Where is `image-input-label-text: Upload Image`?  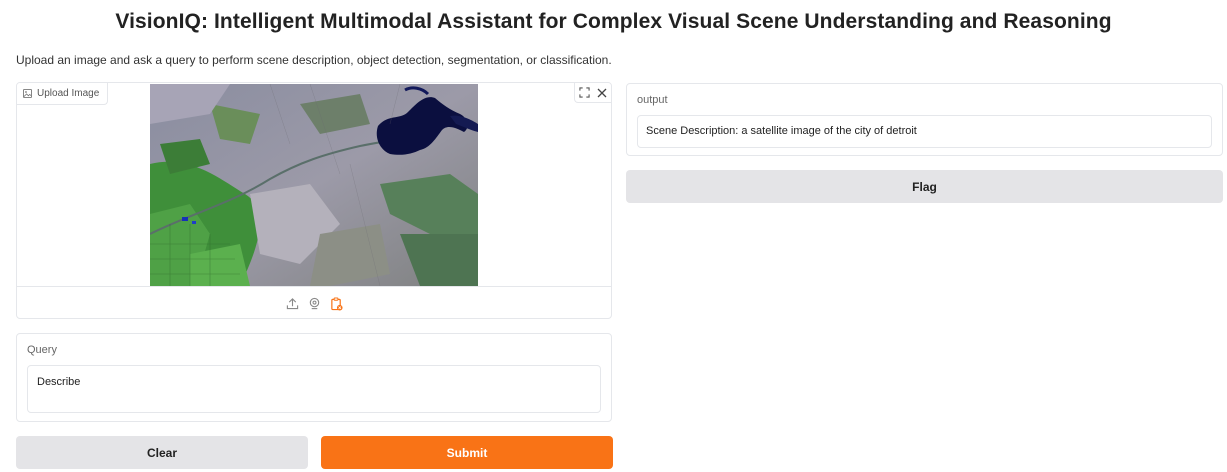
image-input-label-text: Upload Image is located at coordinates (68, 93).